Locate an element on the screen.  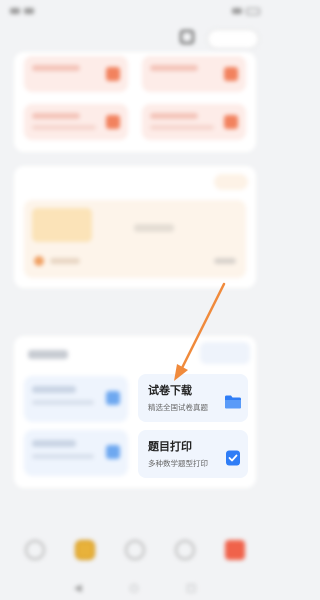
system-nav-bar: ◀ ○ □ is located at coordinates (135, 588).